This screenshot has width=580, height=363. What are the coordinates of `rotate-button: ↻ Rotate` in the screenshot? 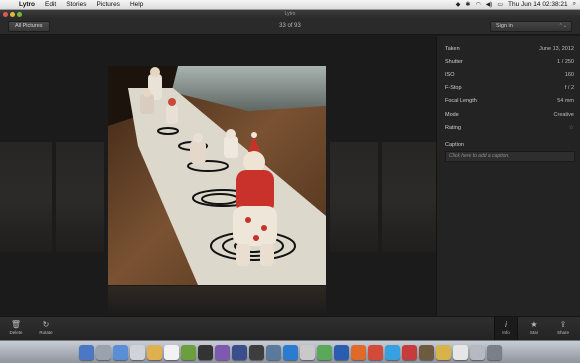 It's located at (46, 327).